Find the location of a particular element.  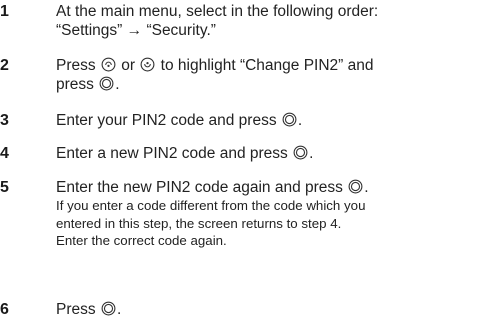

step-number: 4 is located at coordinates (4, 153).